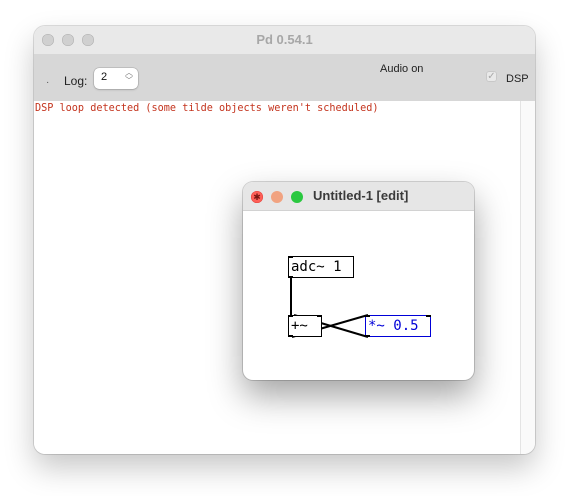 This screenshot has height=496, width=569. Describe the element at coordinates (76, 81) in the screenshot. I see `log-label: Log:` at that location.